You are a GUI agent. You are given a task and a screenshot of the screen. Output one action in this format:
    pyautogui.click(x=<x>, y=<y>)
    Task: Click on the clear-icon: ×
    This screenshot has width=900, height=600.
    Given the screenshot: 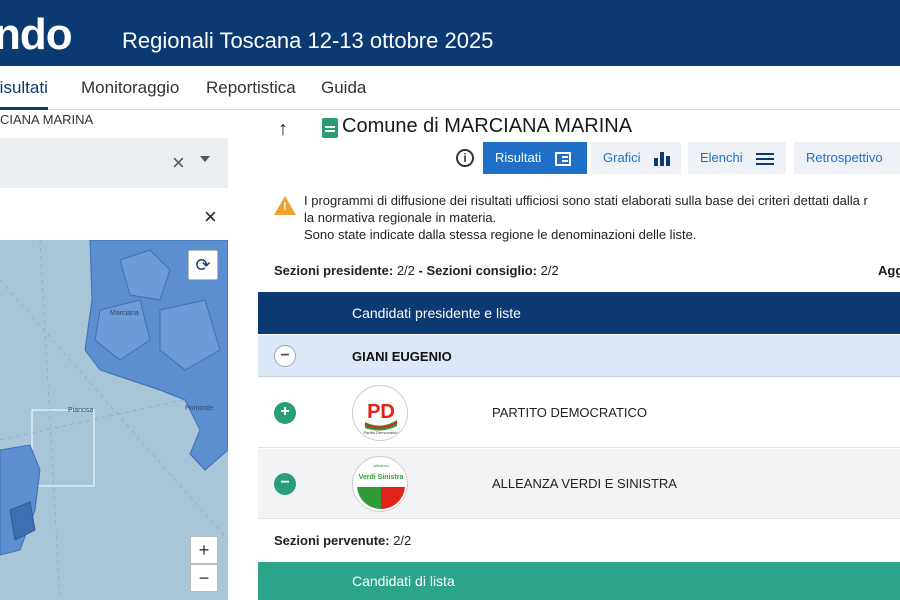 What is the action you would take?
    pyautogui.click(x=178, y=163)
    